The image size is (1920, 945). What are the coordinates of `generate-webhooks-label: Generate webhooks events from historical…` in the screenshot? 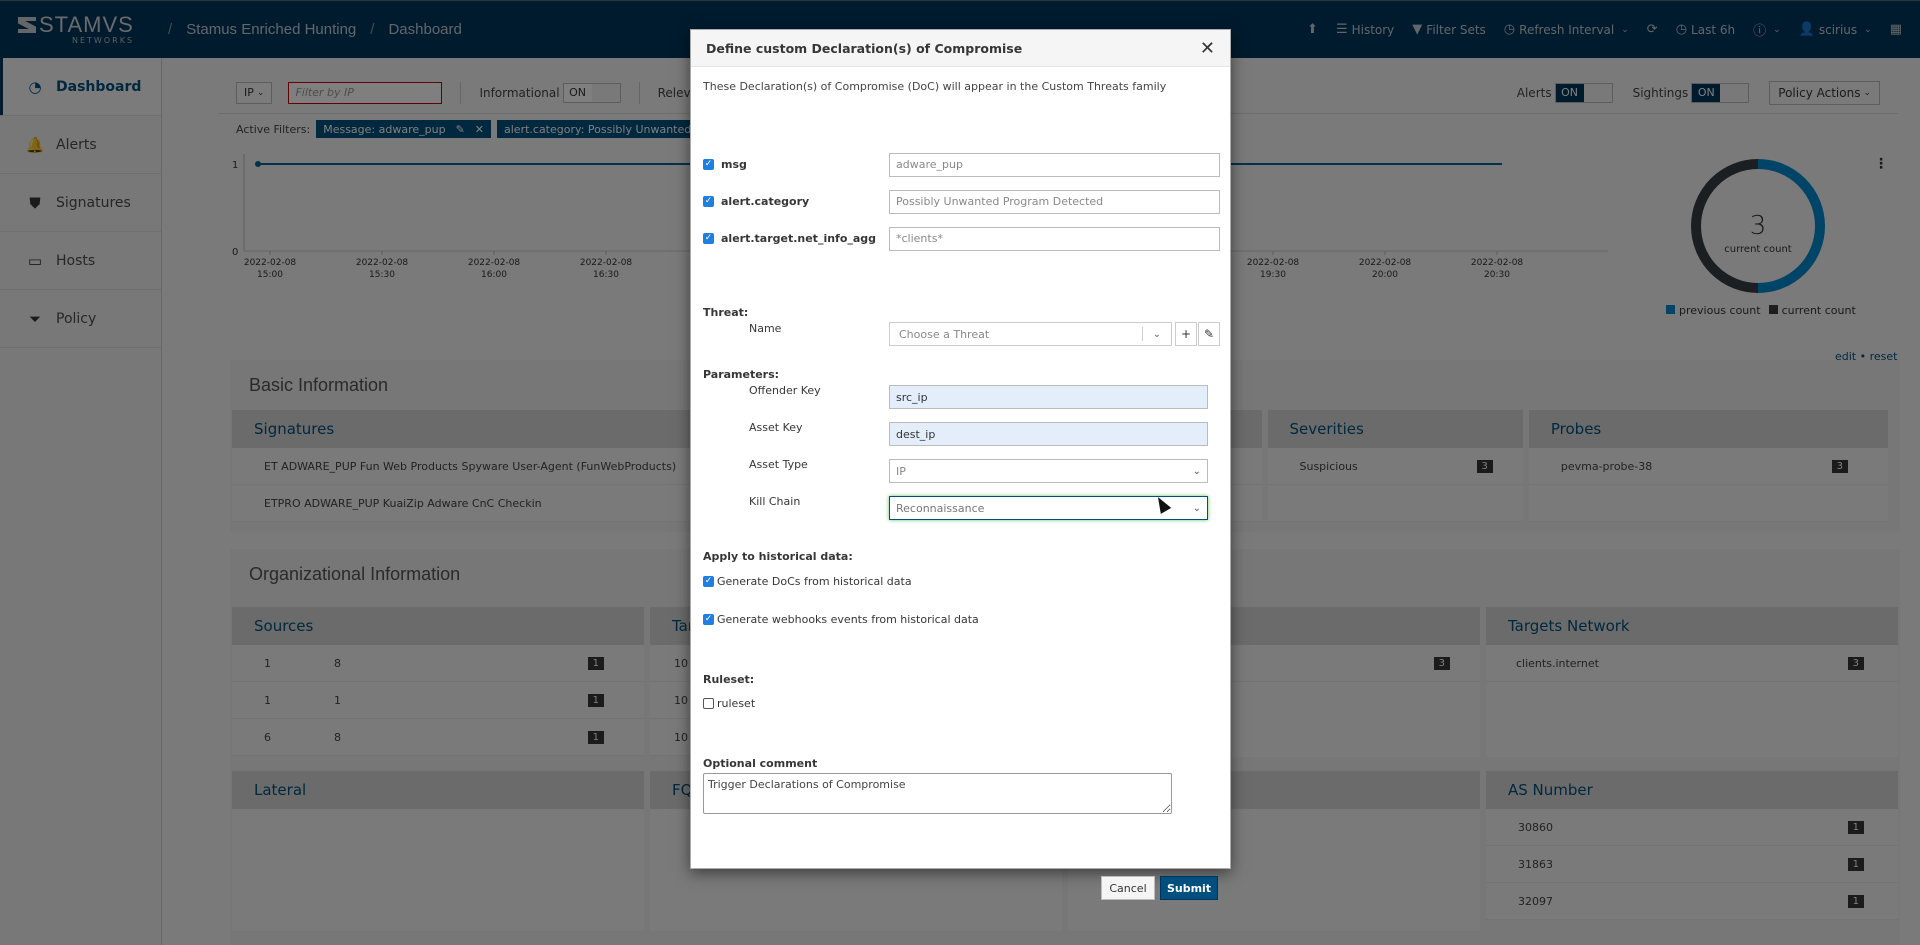 It's located at (848, 619).